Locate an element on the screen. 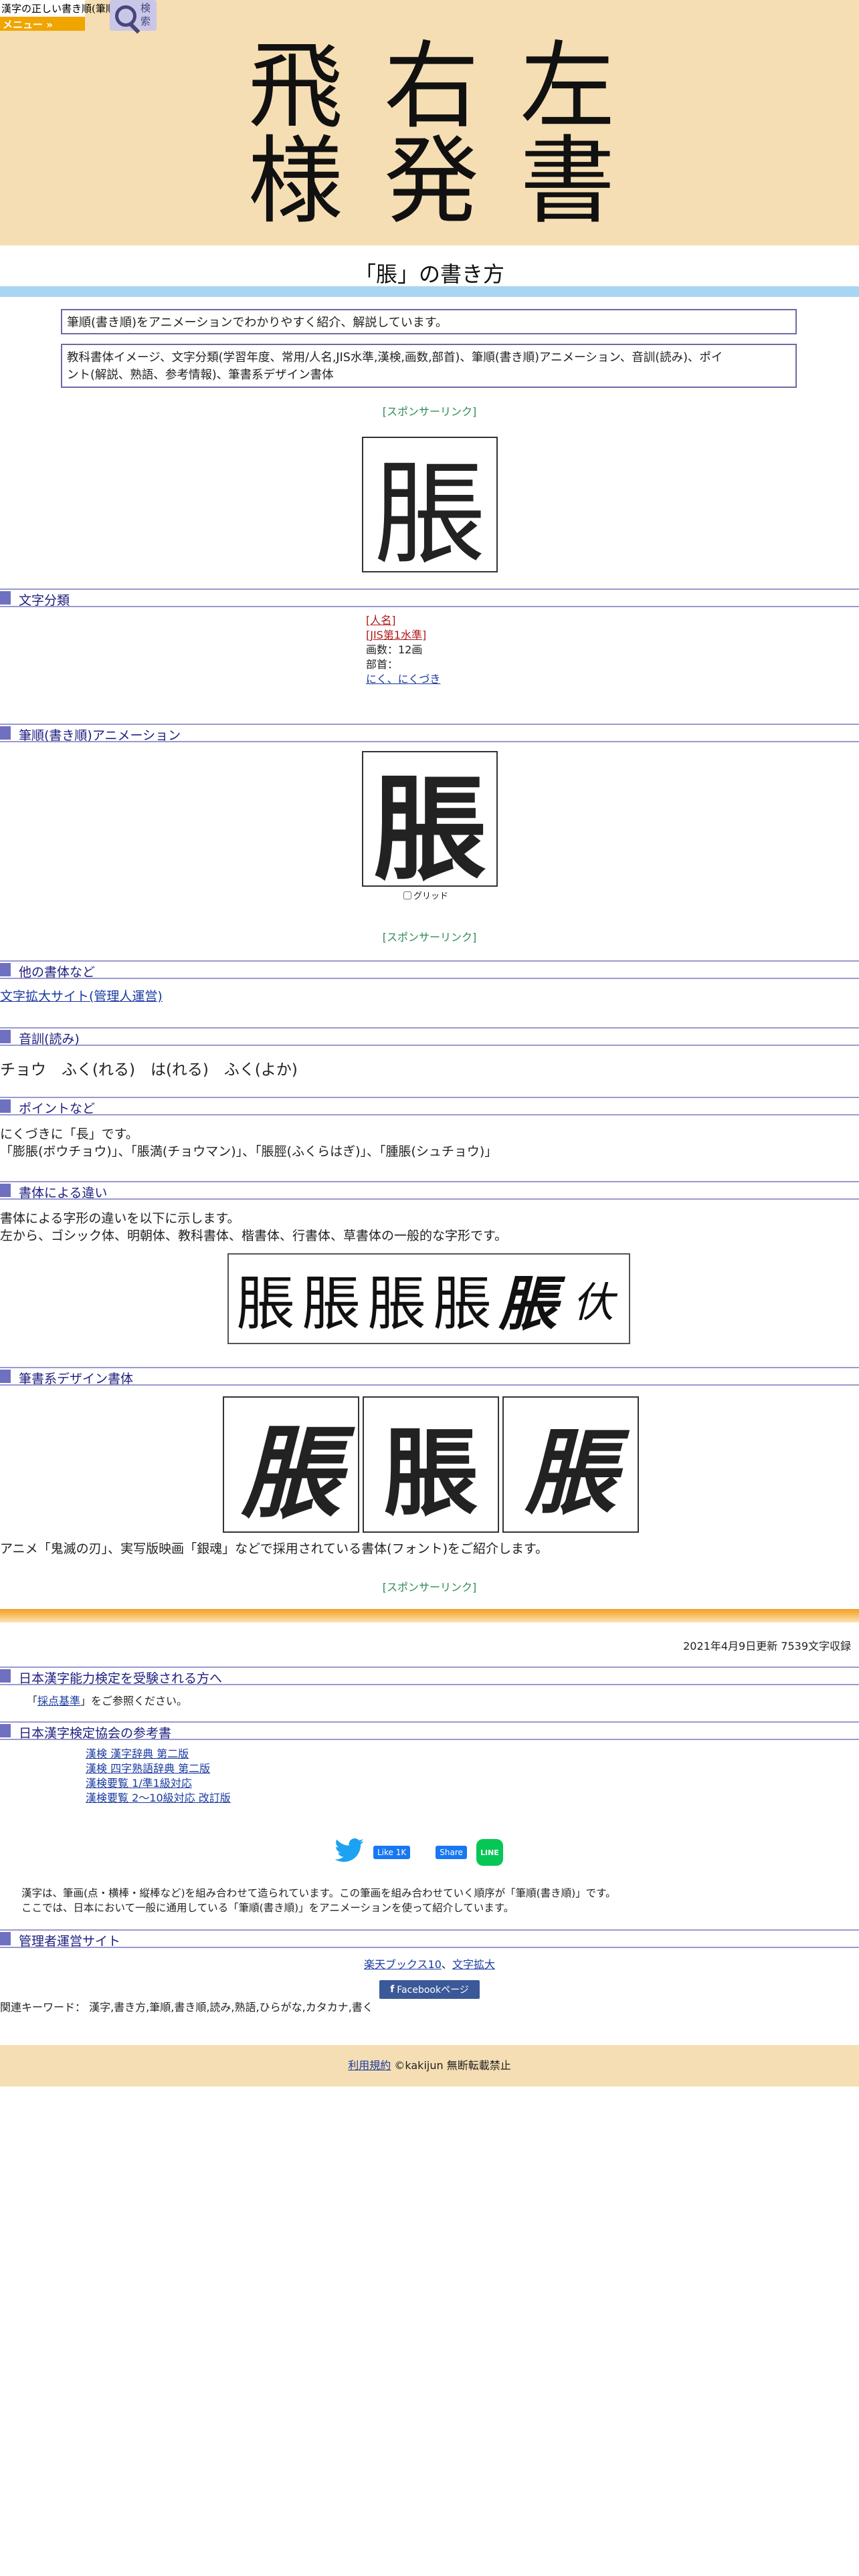 This screenshot has height=2576, width=859. facebook-icon: f is located at coordinates (393, 1990).